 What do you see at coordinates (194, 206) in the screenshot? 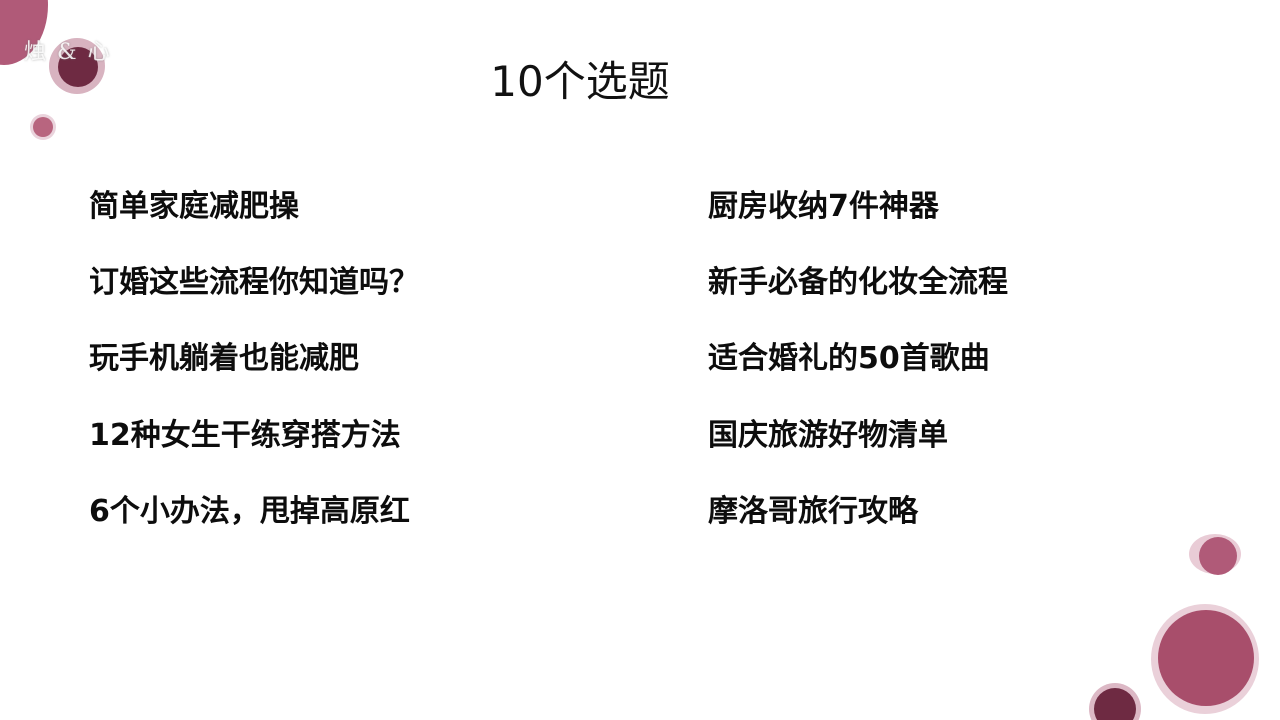
I see `topic-item: 简单家庭减肥操` at bounding box center [194, 206].